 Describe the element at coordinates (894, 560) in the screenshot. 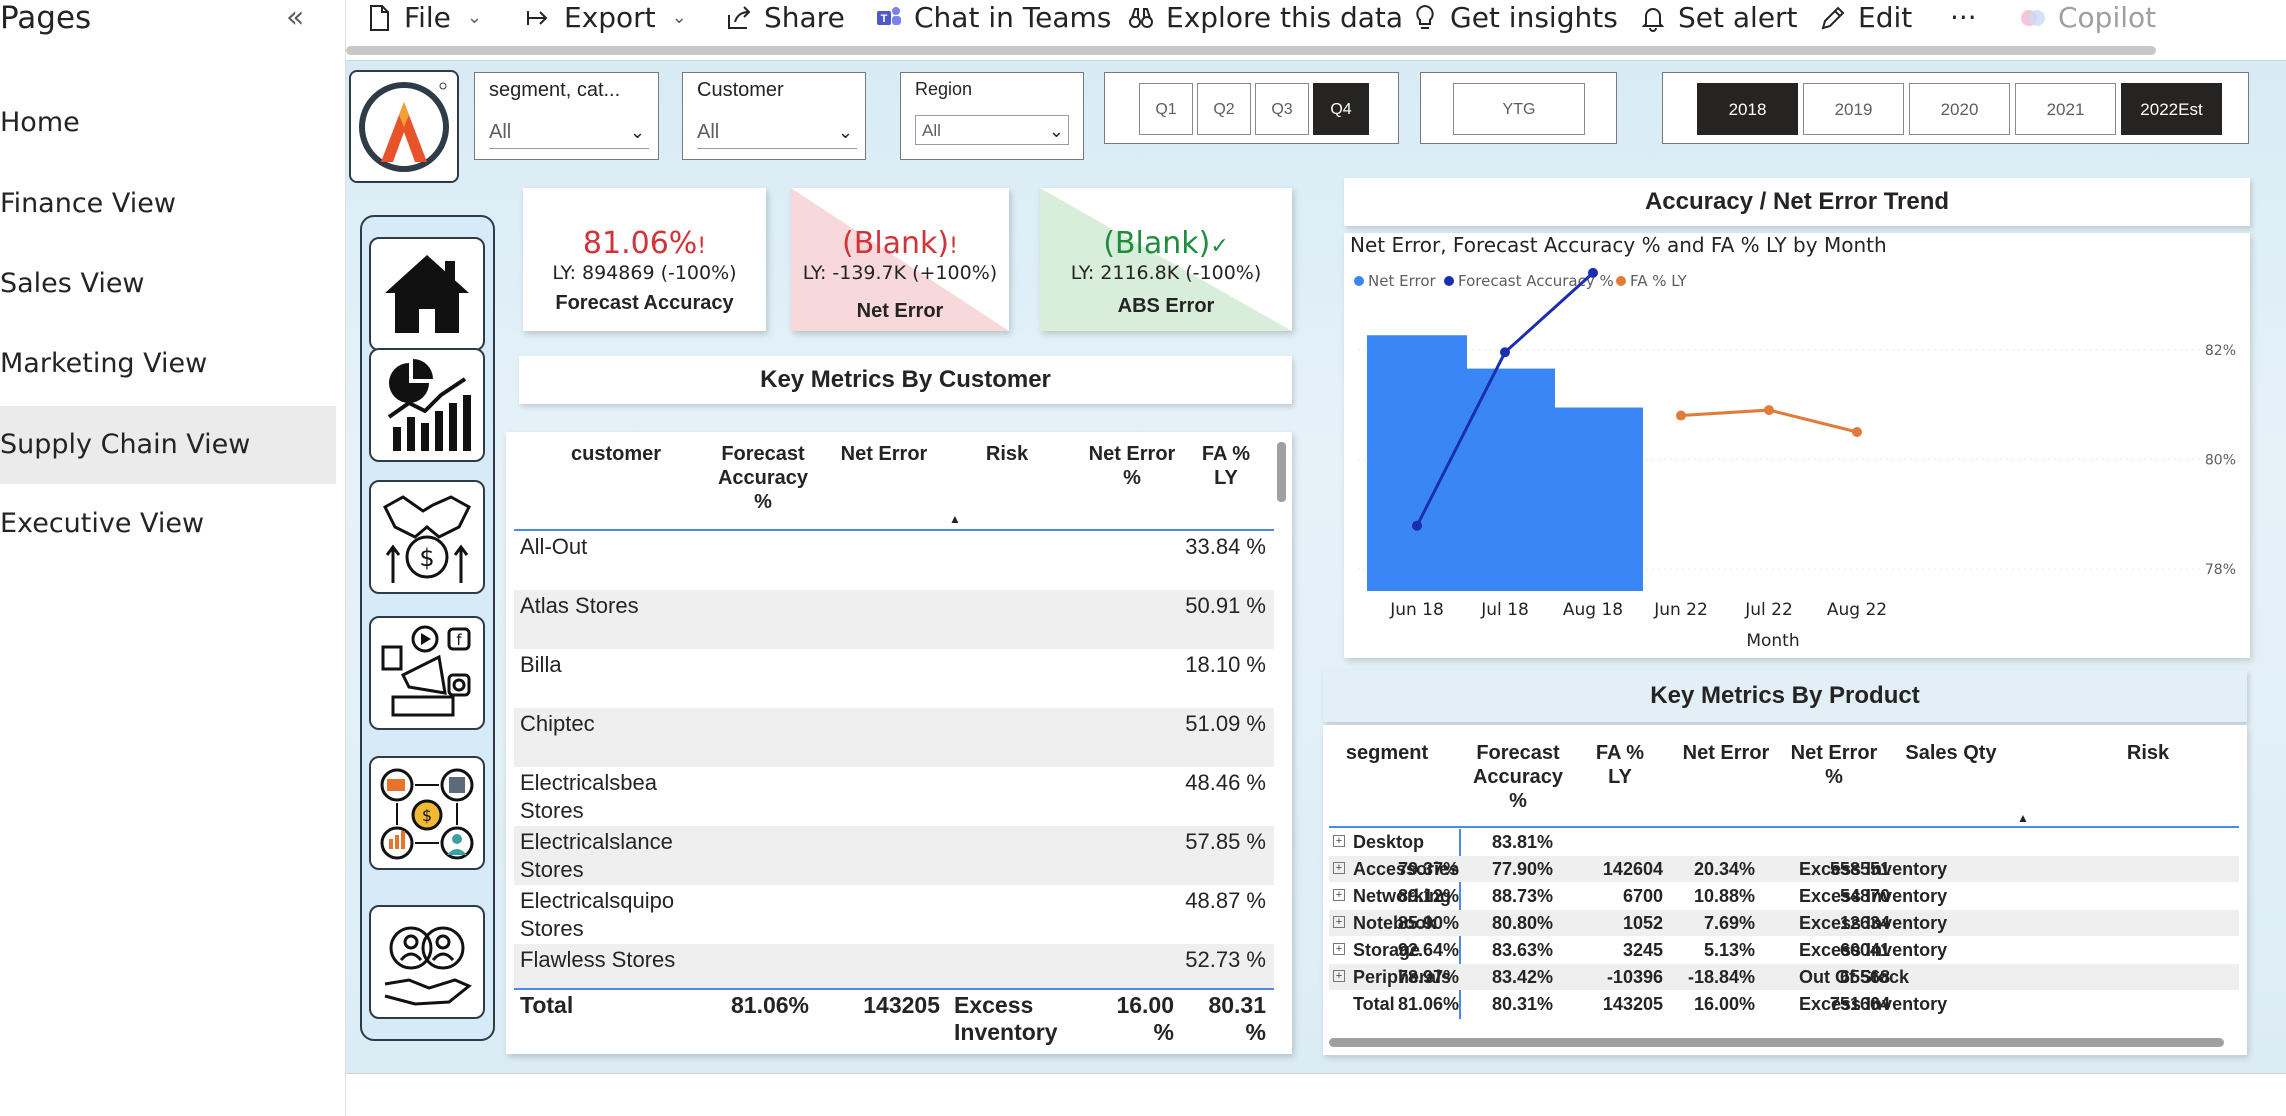

I see `table-row: All-Out 33.84 %` at that location.